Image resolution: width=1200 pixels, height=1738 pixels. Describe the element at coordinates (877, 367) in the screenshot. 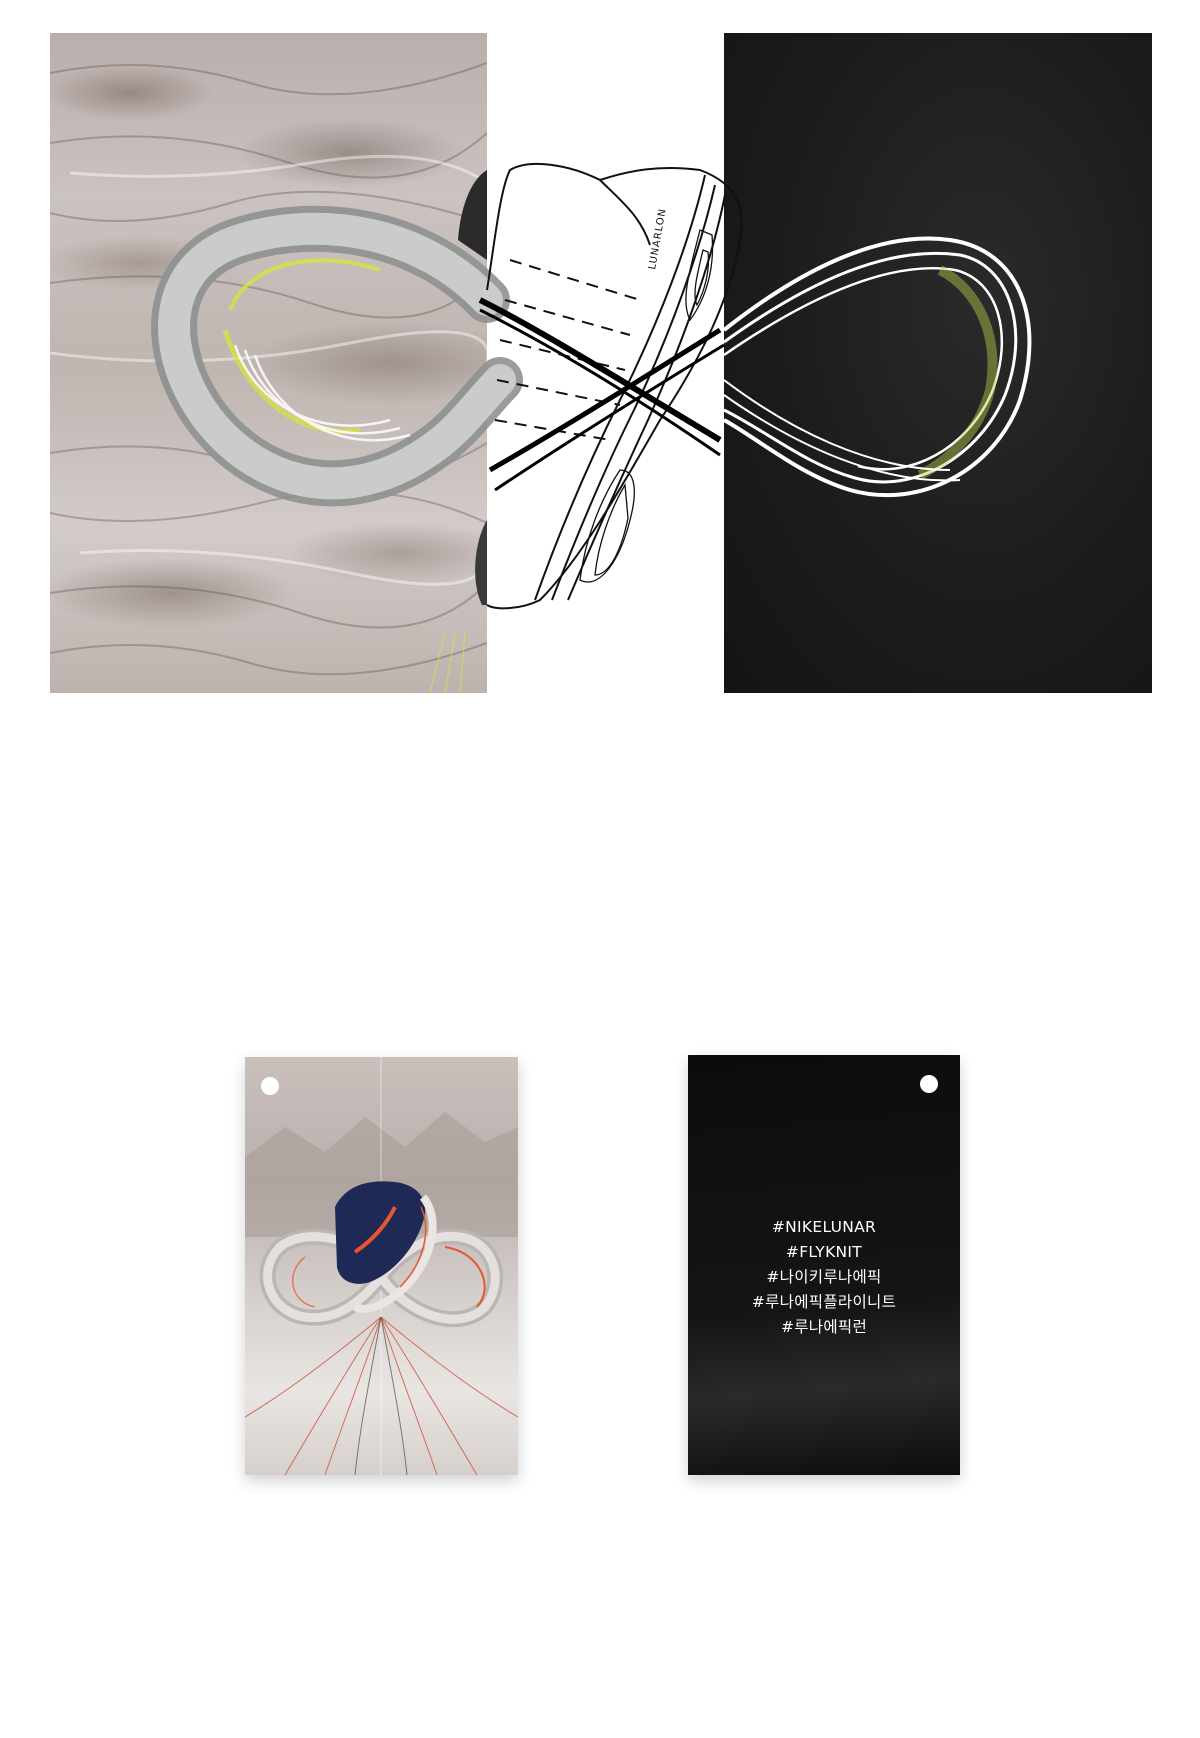

I see `right-ribbon-loop` at that location.